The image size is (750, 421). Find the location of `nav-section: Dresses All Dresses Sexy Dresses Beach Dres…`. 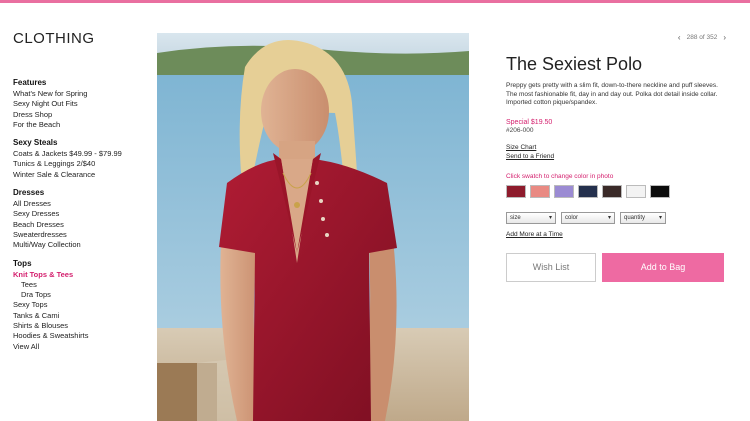

nav-section: Dresses All Dresses Sexy Dresses Beach Dres… is located at coordinates (83, 218).